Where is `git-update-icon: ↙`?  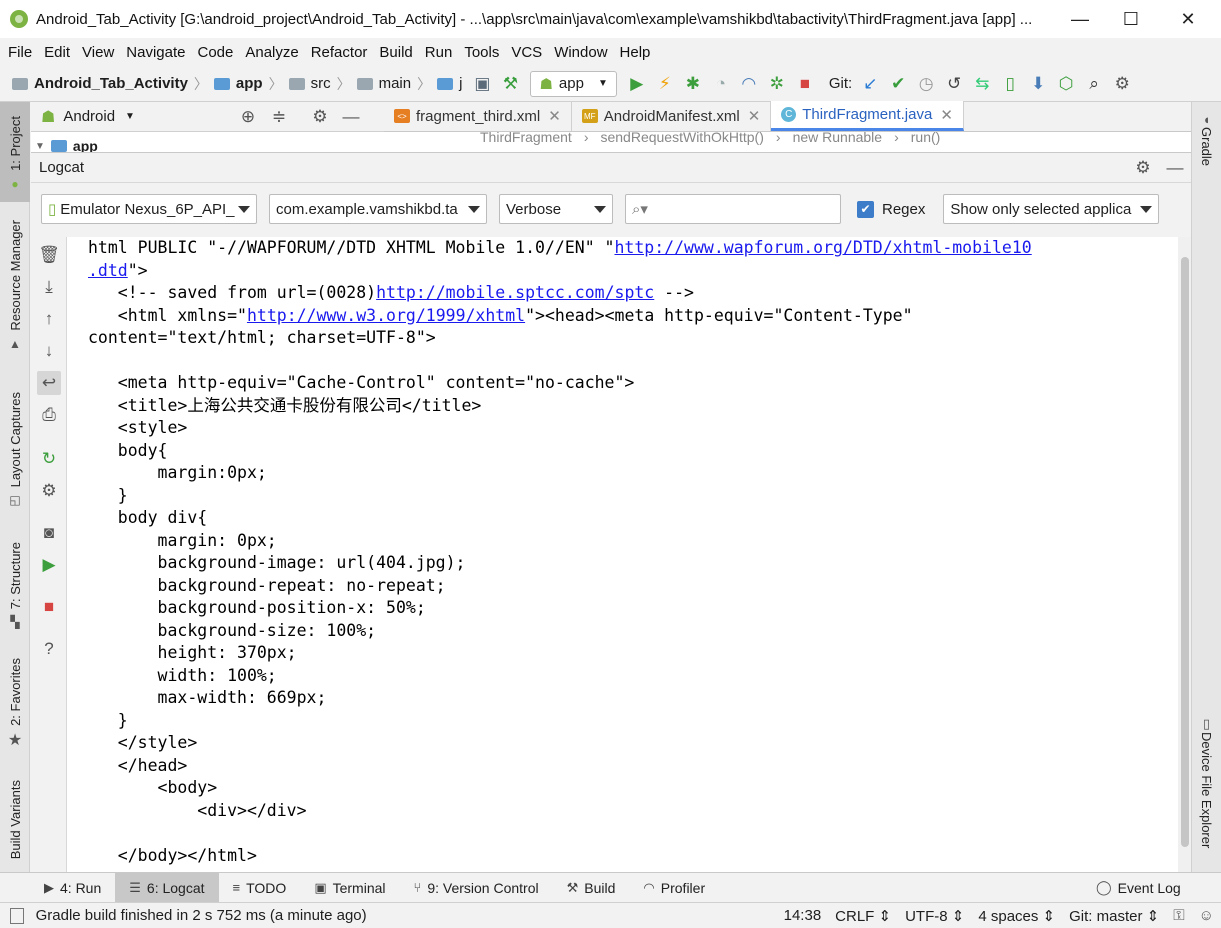
git-update-icon: ↙ is located at coordinates (870, 84).